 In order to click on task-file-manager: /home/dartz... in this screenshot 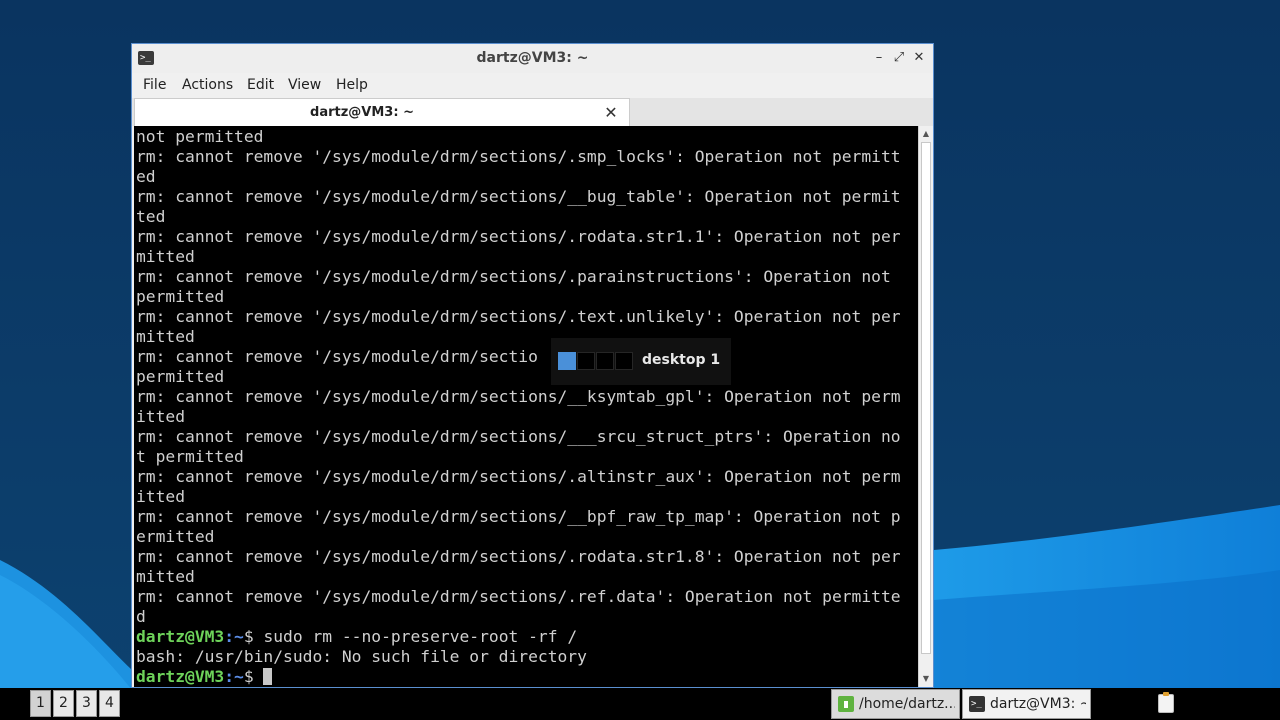, I will do `click(895, 704)`.